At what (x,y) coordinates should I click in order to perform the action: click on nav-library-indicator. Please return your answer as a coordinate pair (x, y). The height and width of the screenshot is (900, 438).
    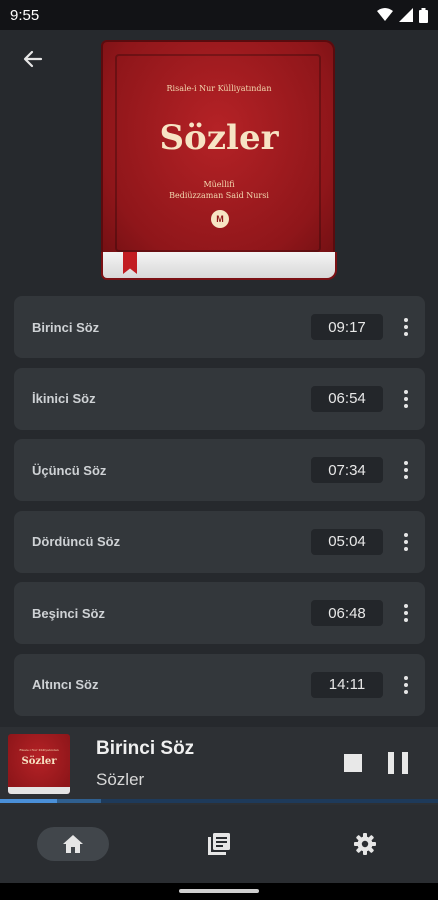
    Looking at the image, I should click on (219, 844).